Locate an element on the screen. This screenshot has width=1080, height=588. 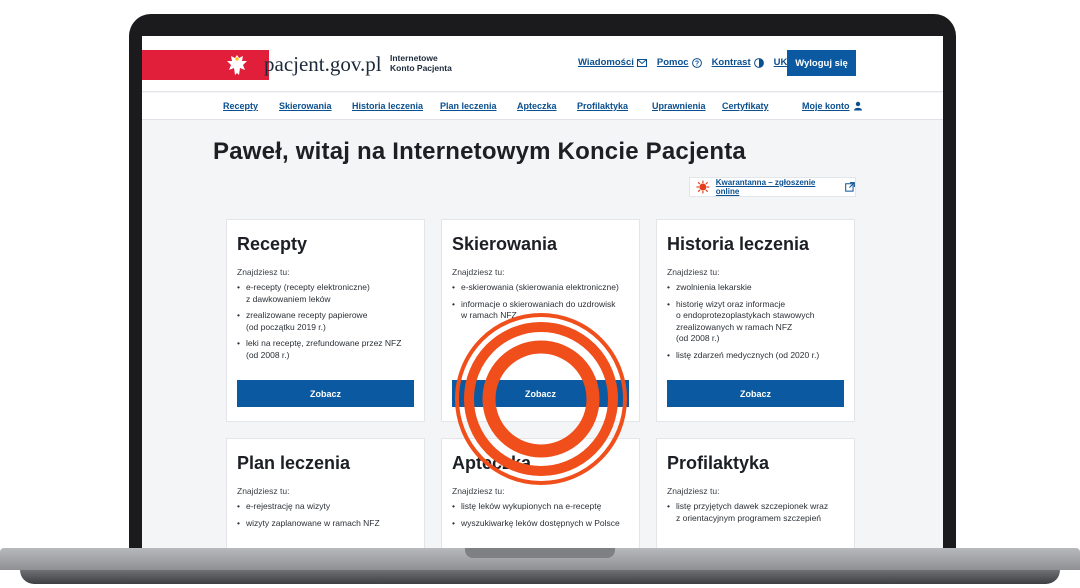
envelope-icon is located at coordinates (641, 62).